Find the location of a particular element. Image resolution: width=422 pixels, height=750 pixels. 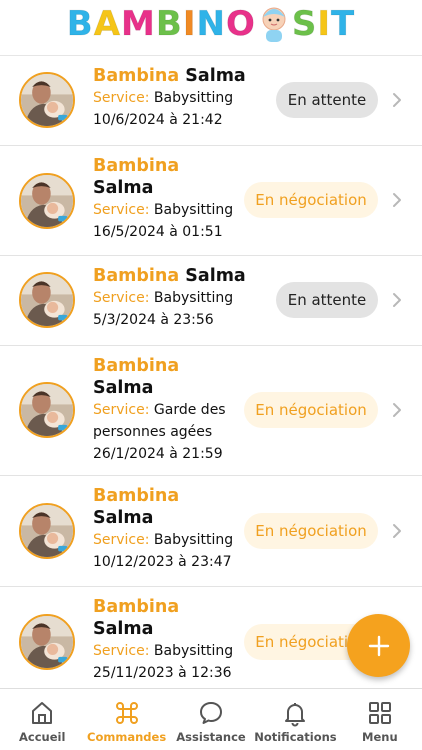

order-date: 26/1/2024 à 21:59 is located at coordinates (158, 454).